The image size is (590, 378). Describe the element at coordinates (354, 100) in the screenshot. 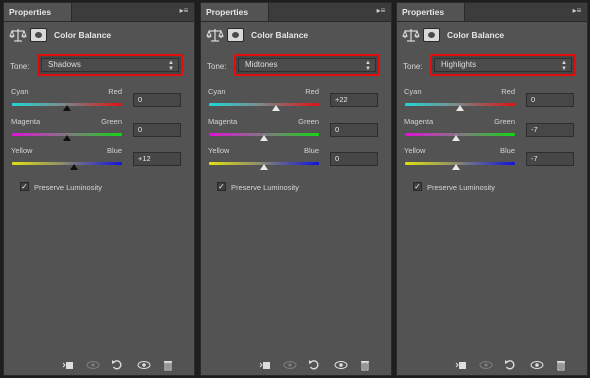

I see `cyan-red-value-field: +22` at that location.